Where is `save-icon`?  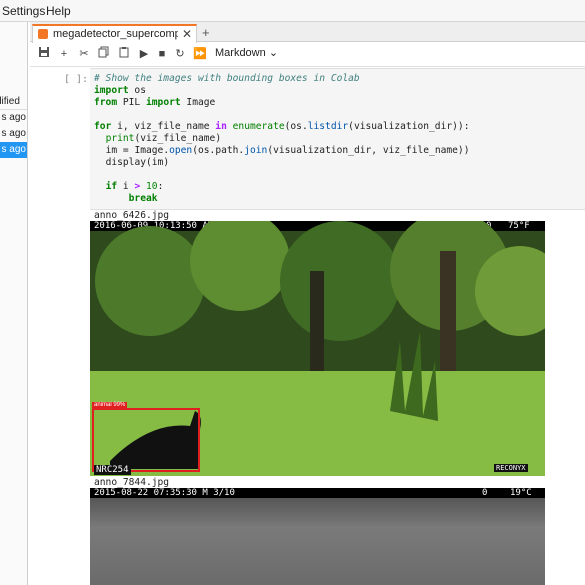
save-icon is located at coordinates (44, 54).